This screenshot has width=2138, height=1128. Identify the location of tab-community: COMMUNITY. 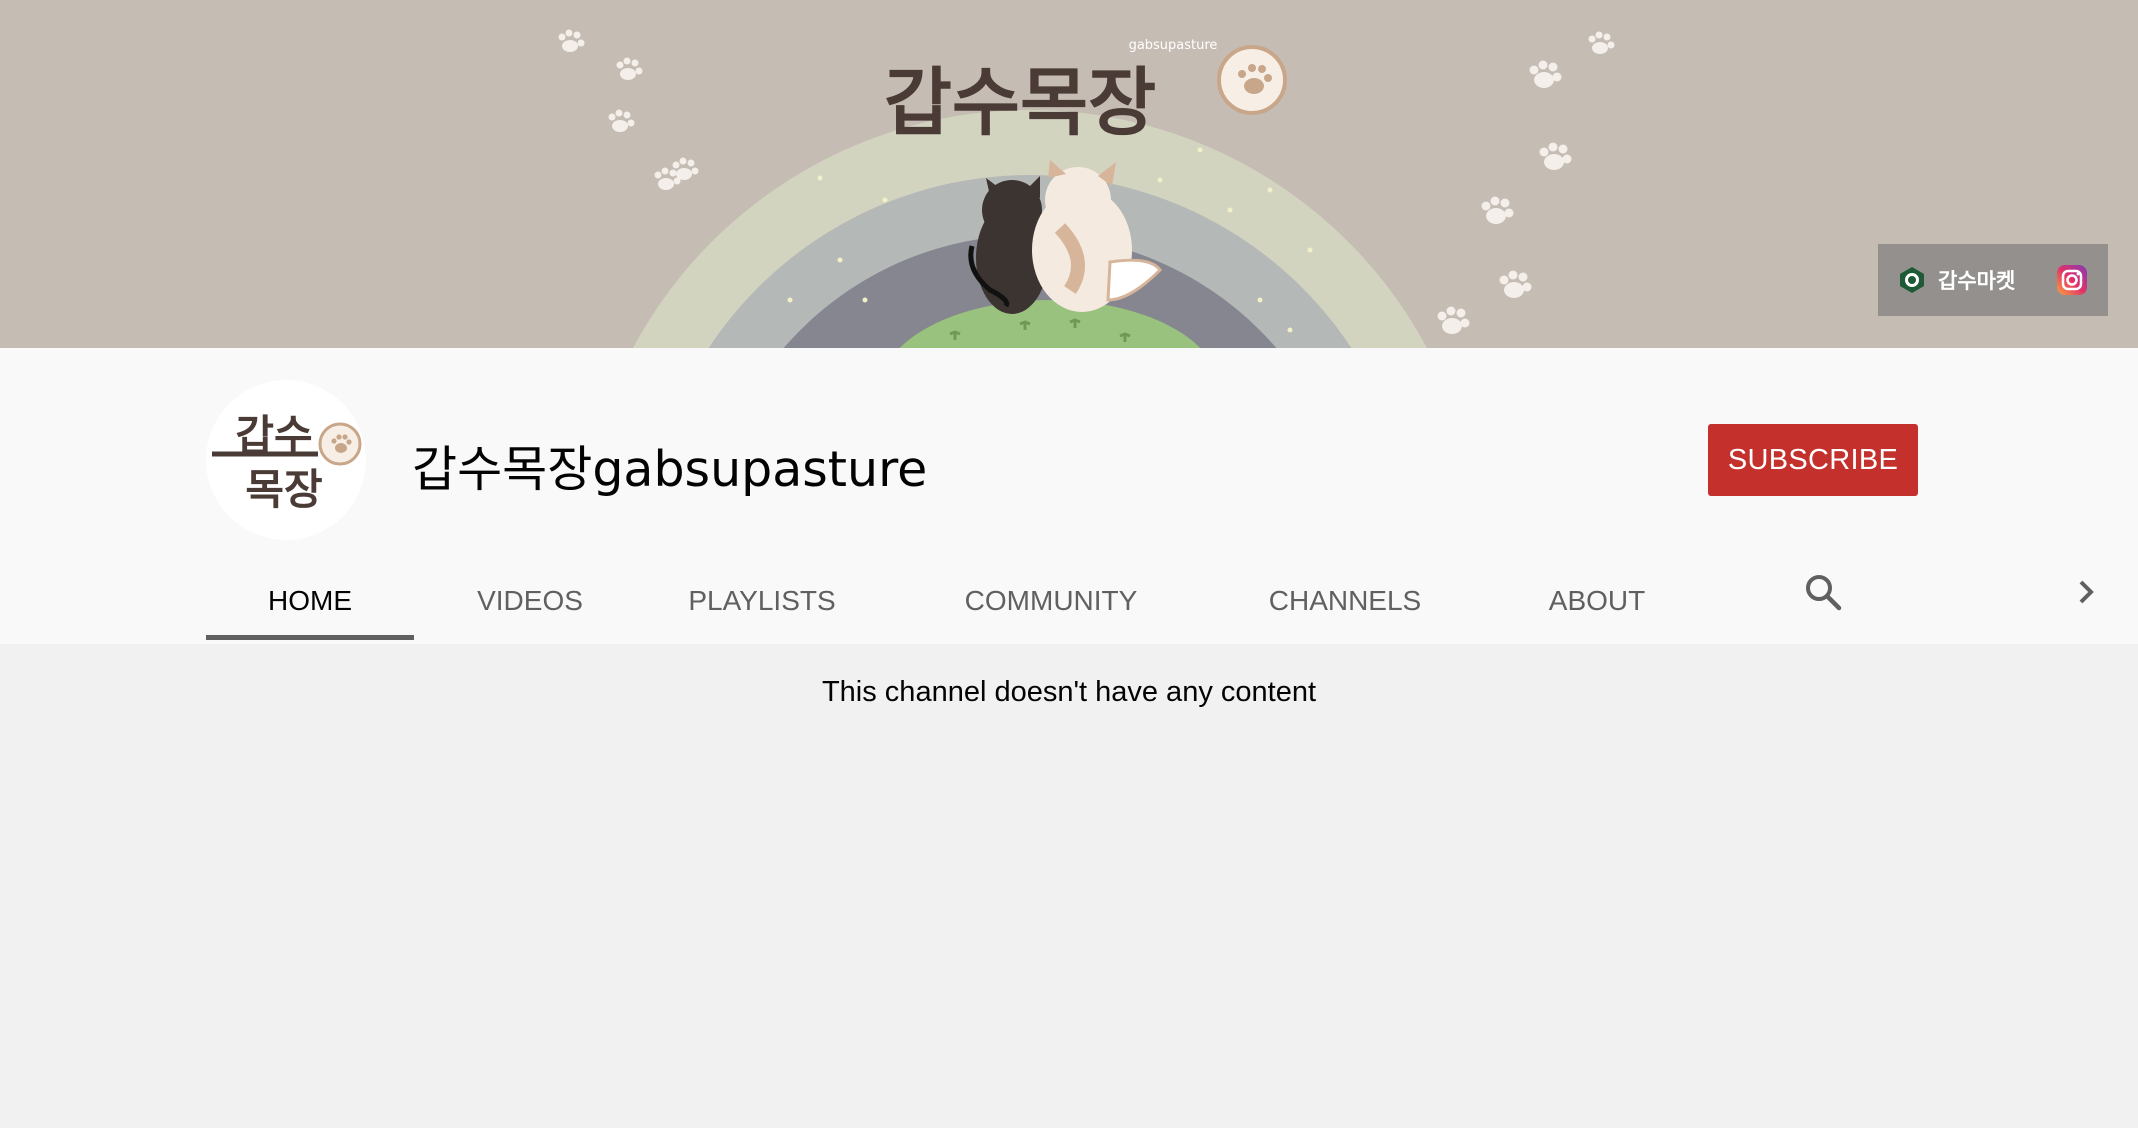
(1051, 601).